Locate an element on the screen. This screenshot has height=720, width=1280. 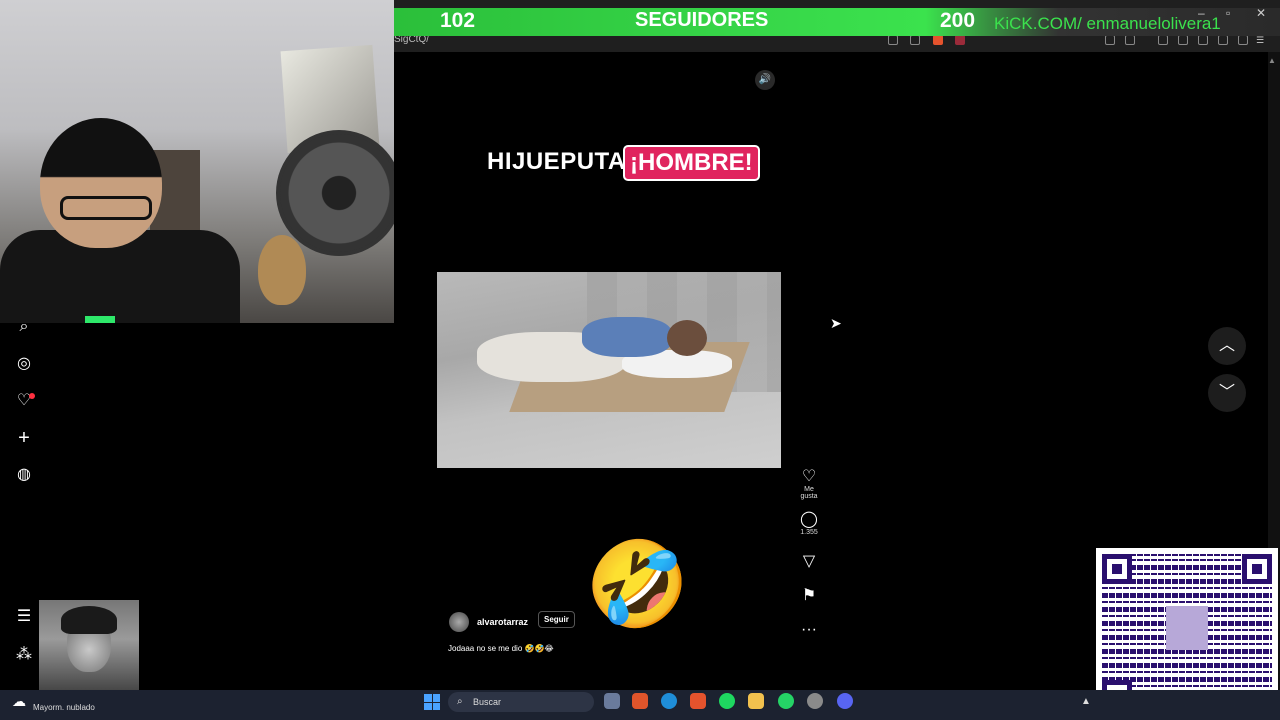
comment-button: ◯ 1.355 is located at coordinates (809, 523).